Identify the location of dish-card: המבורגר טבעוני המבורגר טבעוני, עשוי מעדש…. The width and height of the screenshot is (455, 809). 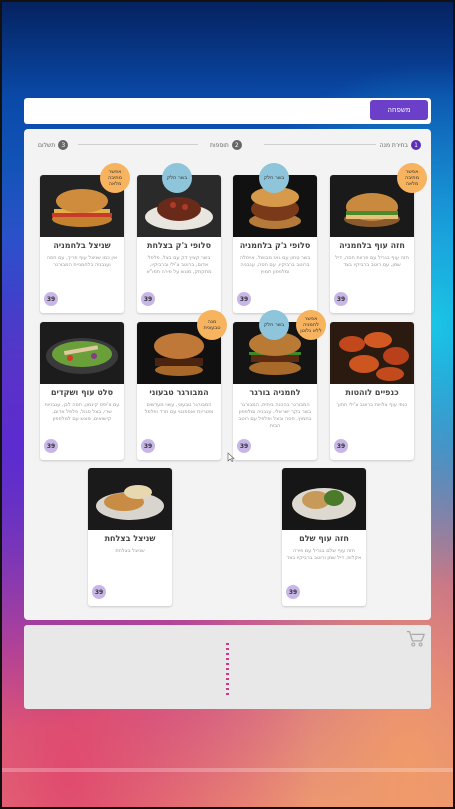
(179, 391).